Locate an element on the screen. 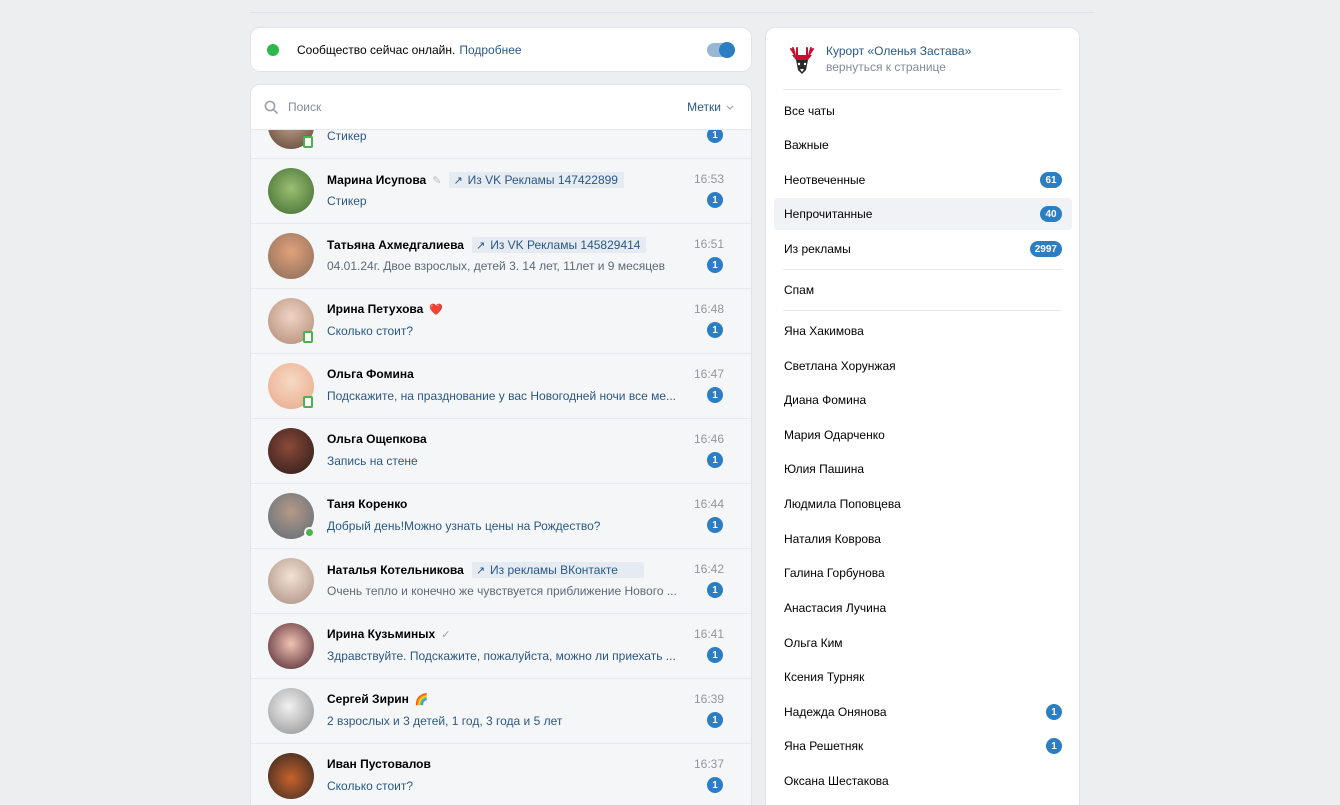 This screenshot has width=1340, height=805. divider is located at coordinates (922, 310).